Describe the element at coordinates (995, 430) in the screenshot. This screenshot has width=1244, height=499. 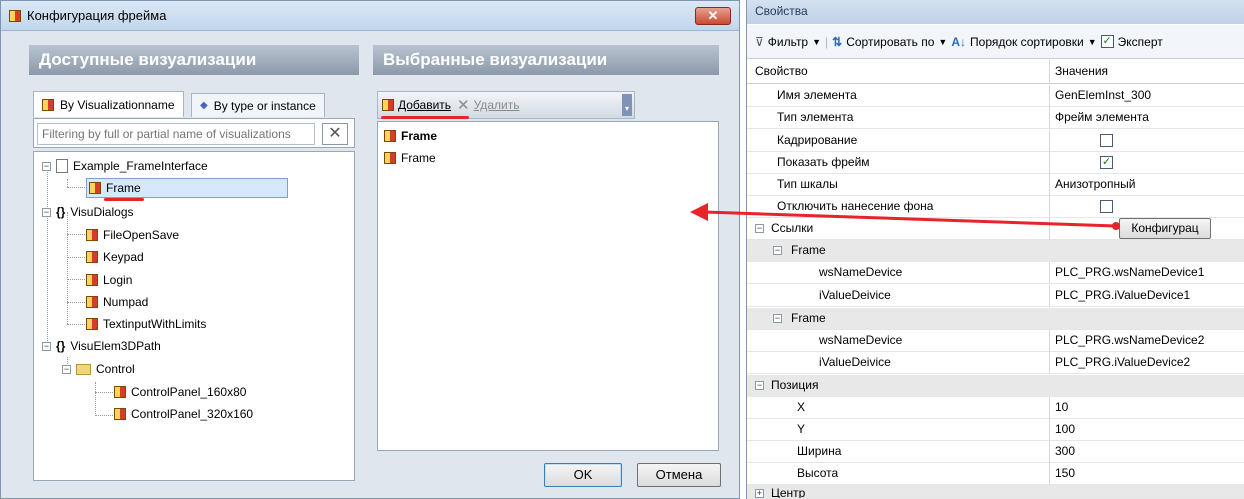
I see `property-row: Y 100` at that location.